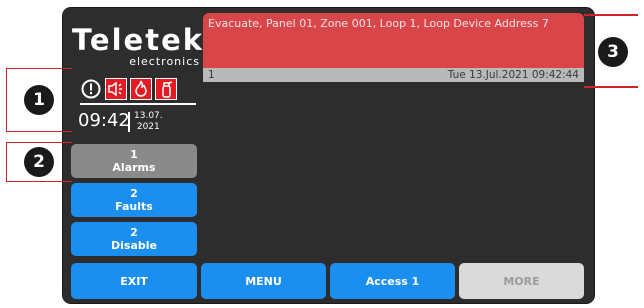 Image resolution: width=644 pixels, height=308 pixels. I want to click on callout-3-marker: 3, so click(613, 52).